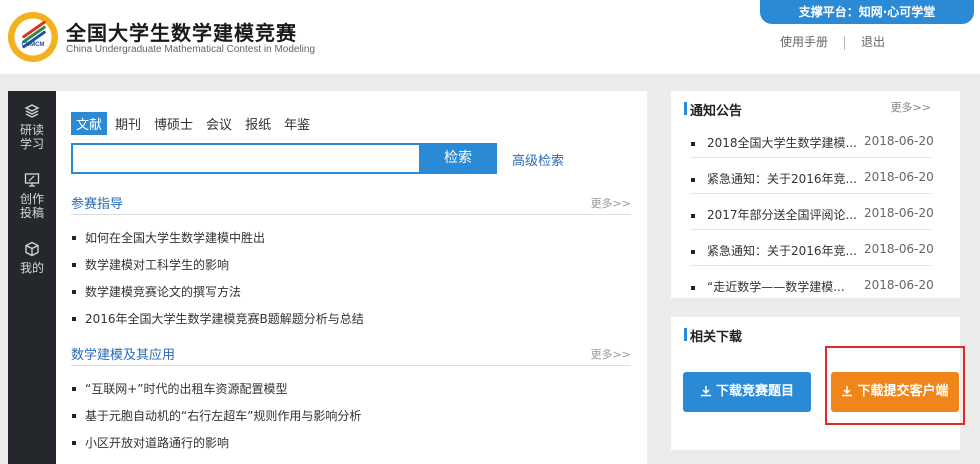  What do you see at coordinates (845, 42) in the screenshot?
I see `link-divider` at bounding box center [845, 42].